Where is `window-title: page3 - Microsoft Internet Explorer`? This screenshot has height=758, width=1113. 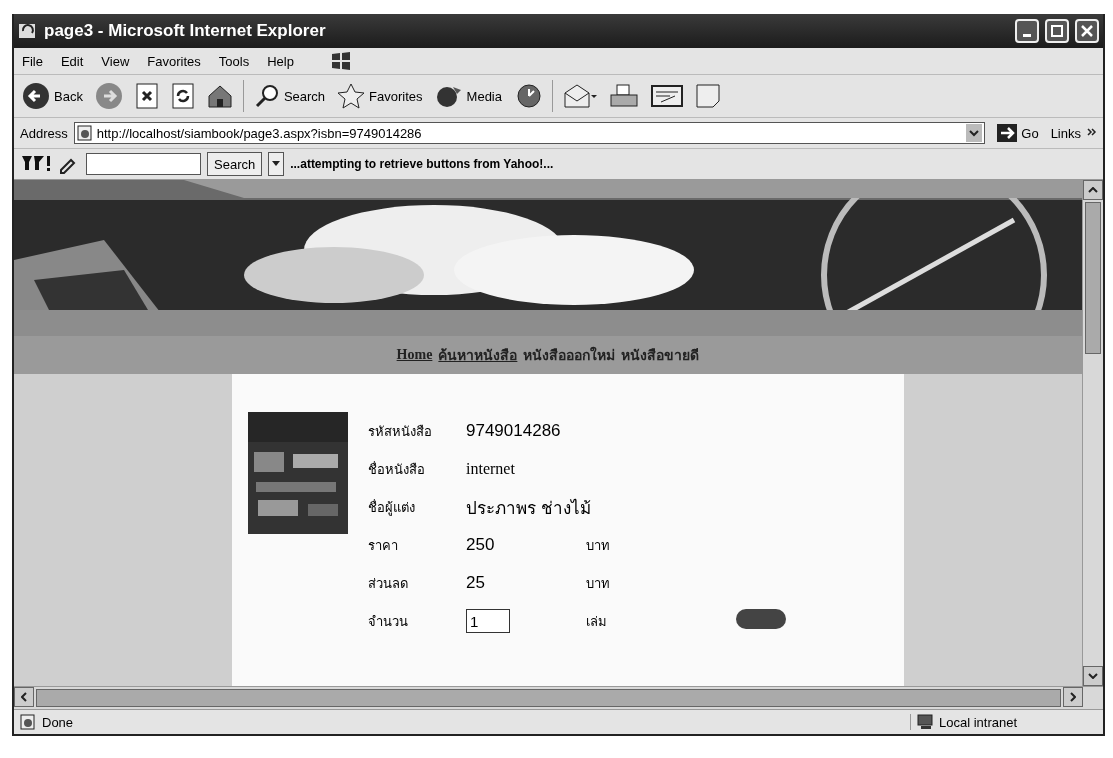
window-title: page3 - Microsoft Internet Explorer is located at coordinates (185, 31).